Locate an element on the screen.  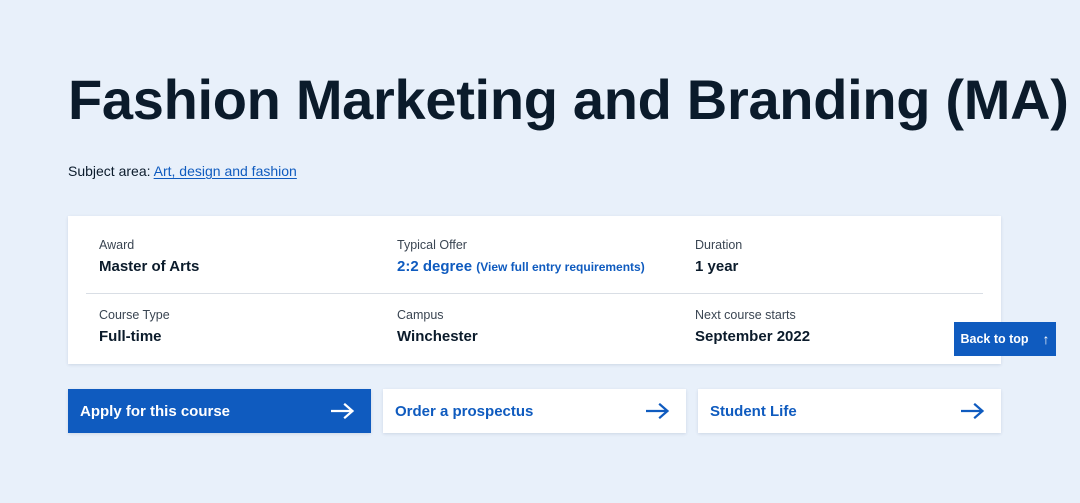
award-value: Master of Arts is located at coordinates (149, 266).